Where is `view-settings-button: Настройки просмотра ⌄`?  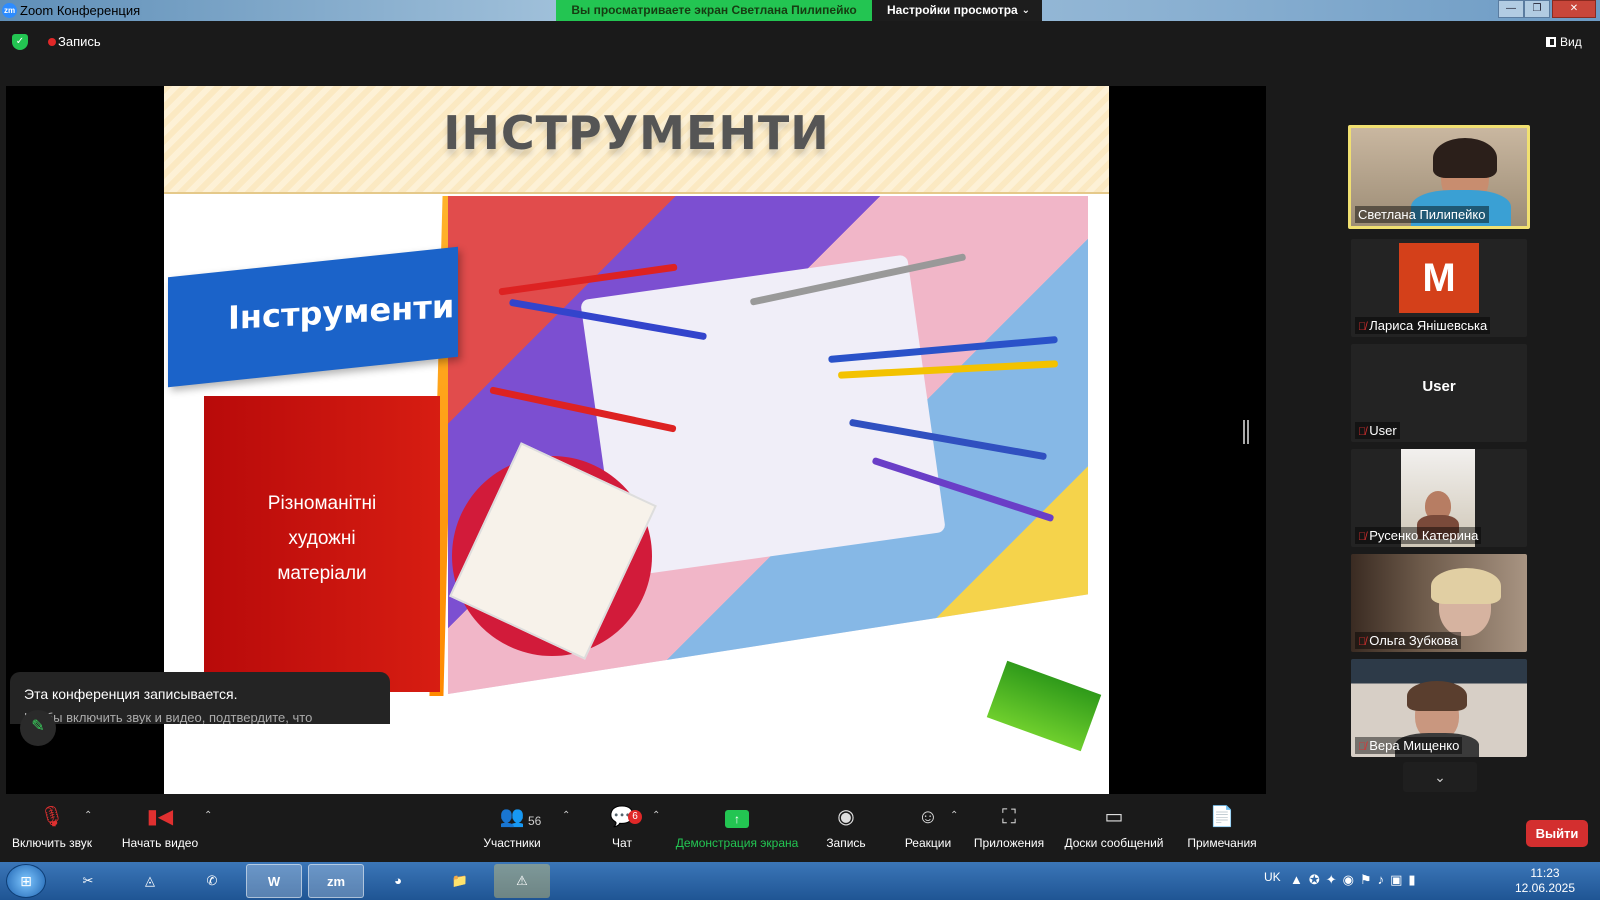 view-settings-button: Настройки просмотра ⌄ is located at coordinates (957, 10).